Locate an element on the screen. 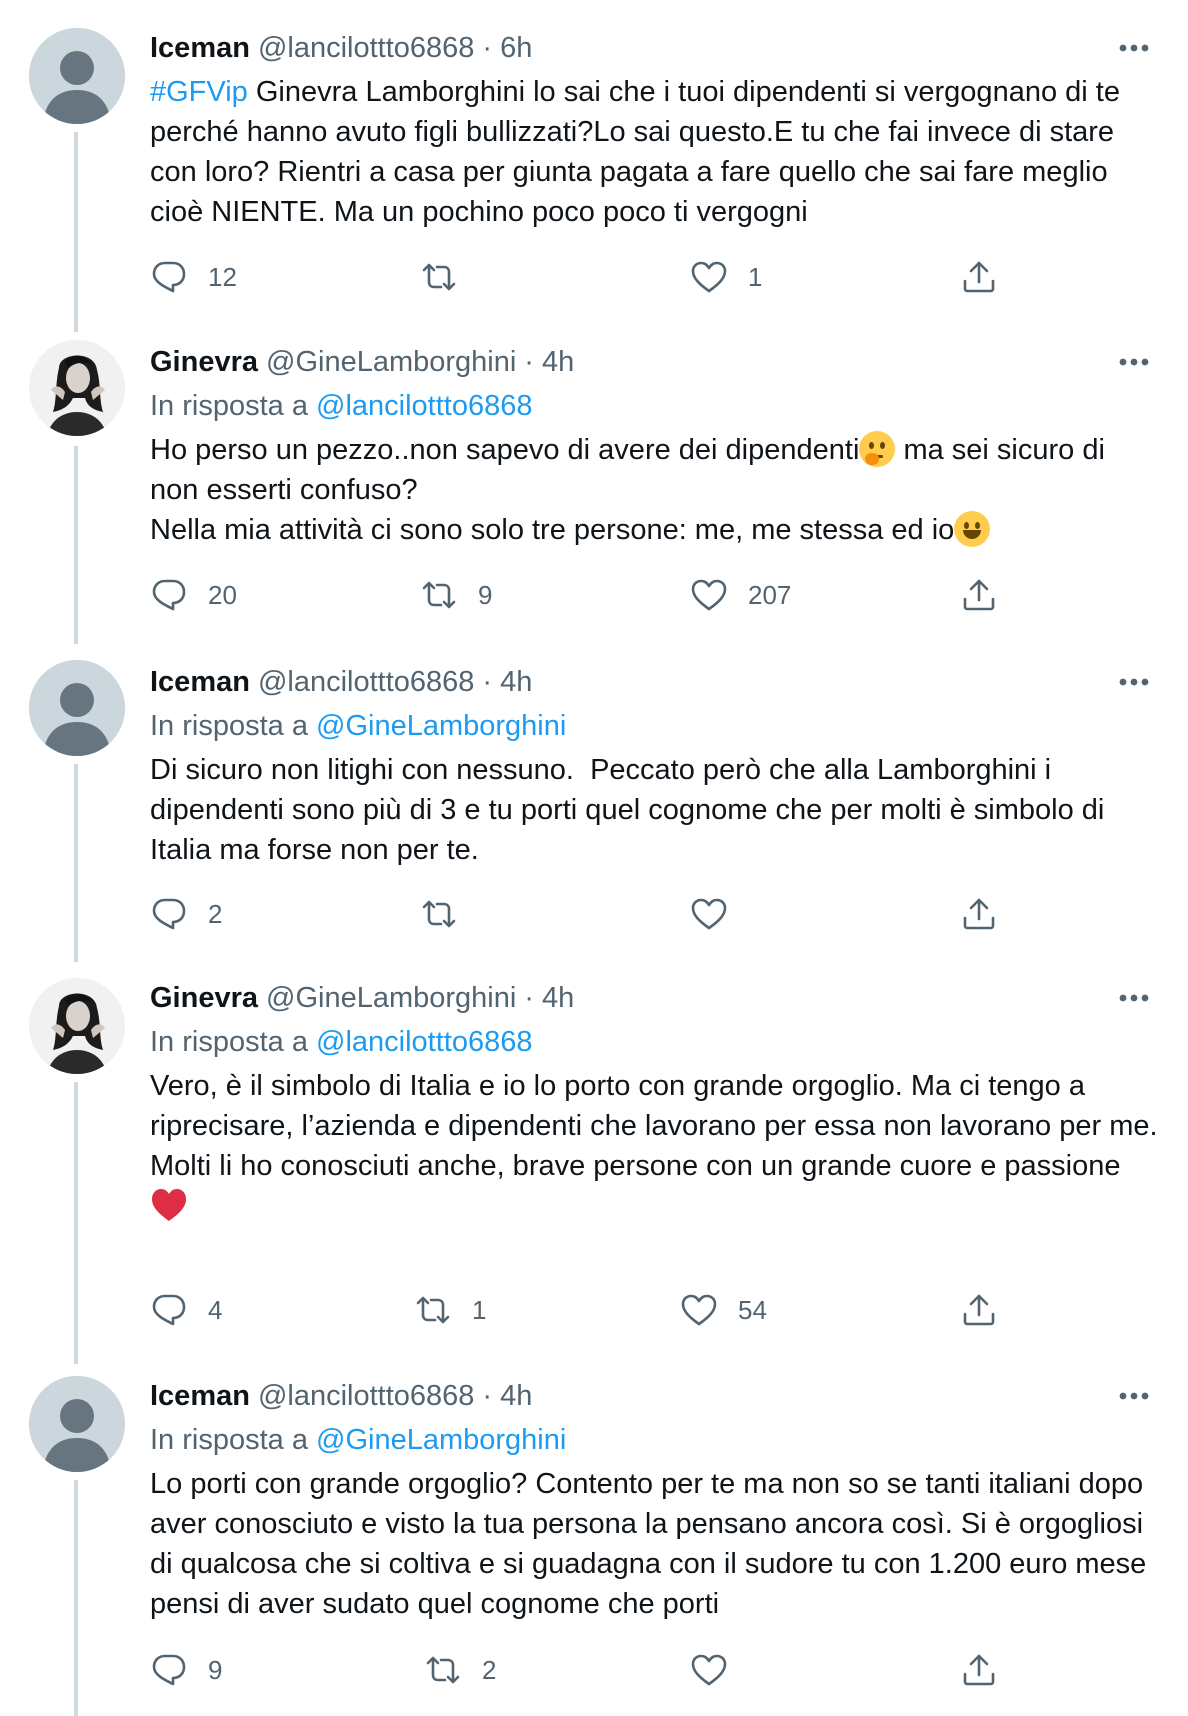 Image resolution: width=1188 pixels, height=1716 pixels. retweet-button: 1 is located at coordinates (450, 1310).